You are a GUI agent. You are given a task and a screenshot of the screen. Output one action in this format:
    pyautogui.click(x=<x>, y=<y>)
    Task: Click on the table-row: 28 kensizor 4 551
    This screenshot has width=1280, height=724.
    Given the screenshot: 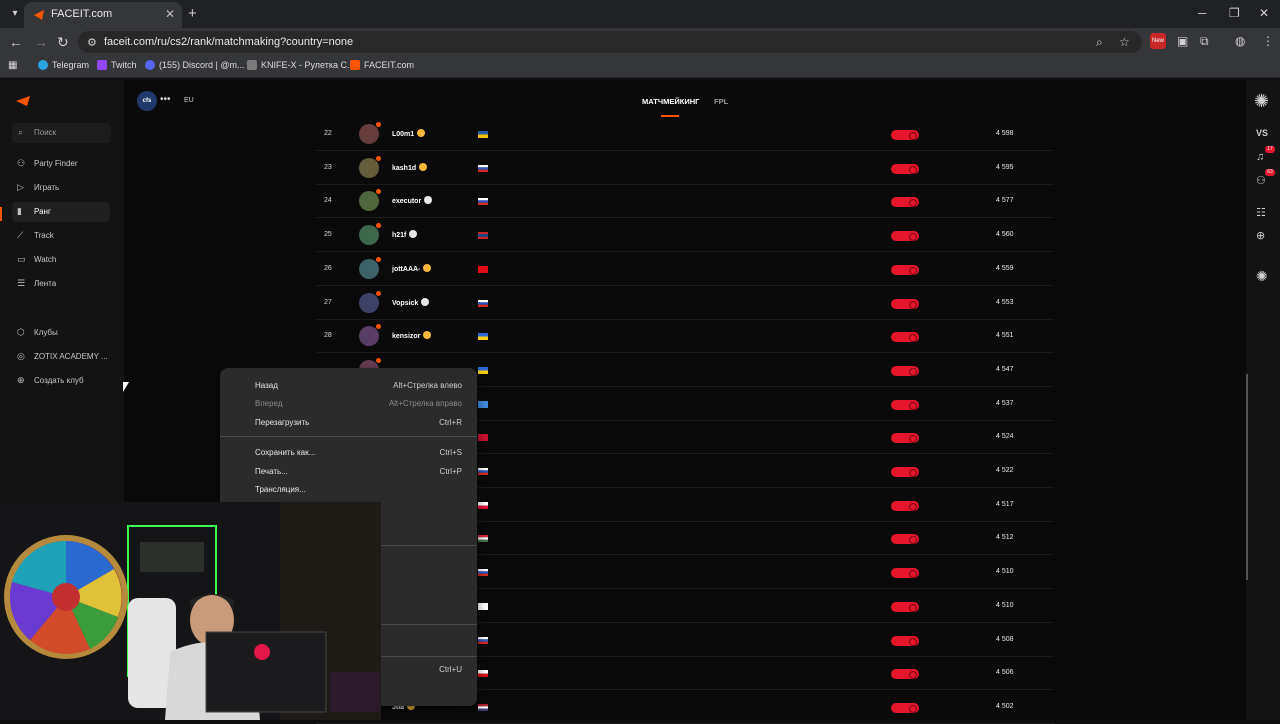 What is the action you would take?
    pyautogui.click(x=685, y=337)
    